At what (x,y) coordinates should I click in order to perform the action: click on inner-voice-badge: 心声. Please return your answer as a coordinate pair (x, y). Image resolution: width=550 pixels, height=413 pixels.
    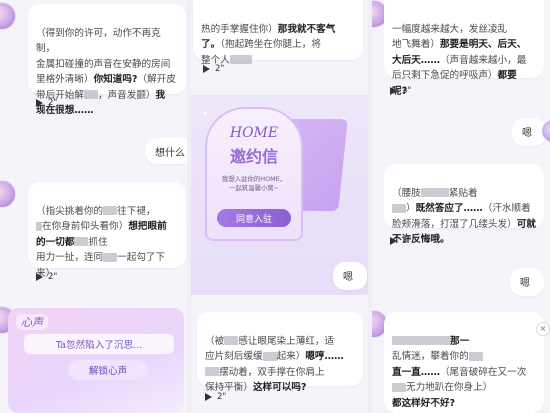
    Looking at the image, I should click on (32, 322).